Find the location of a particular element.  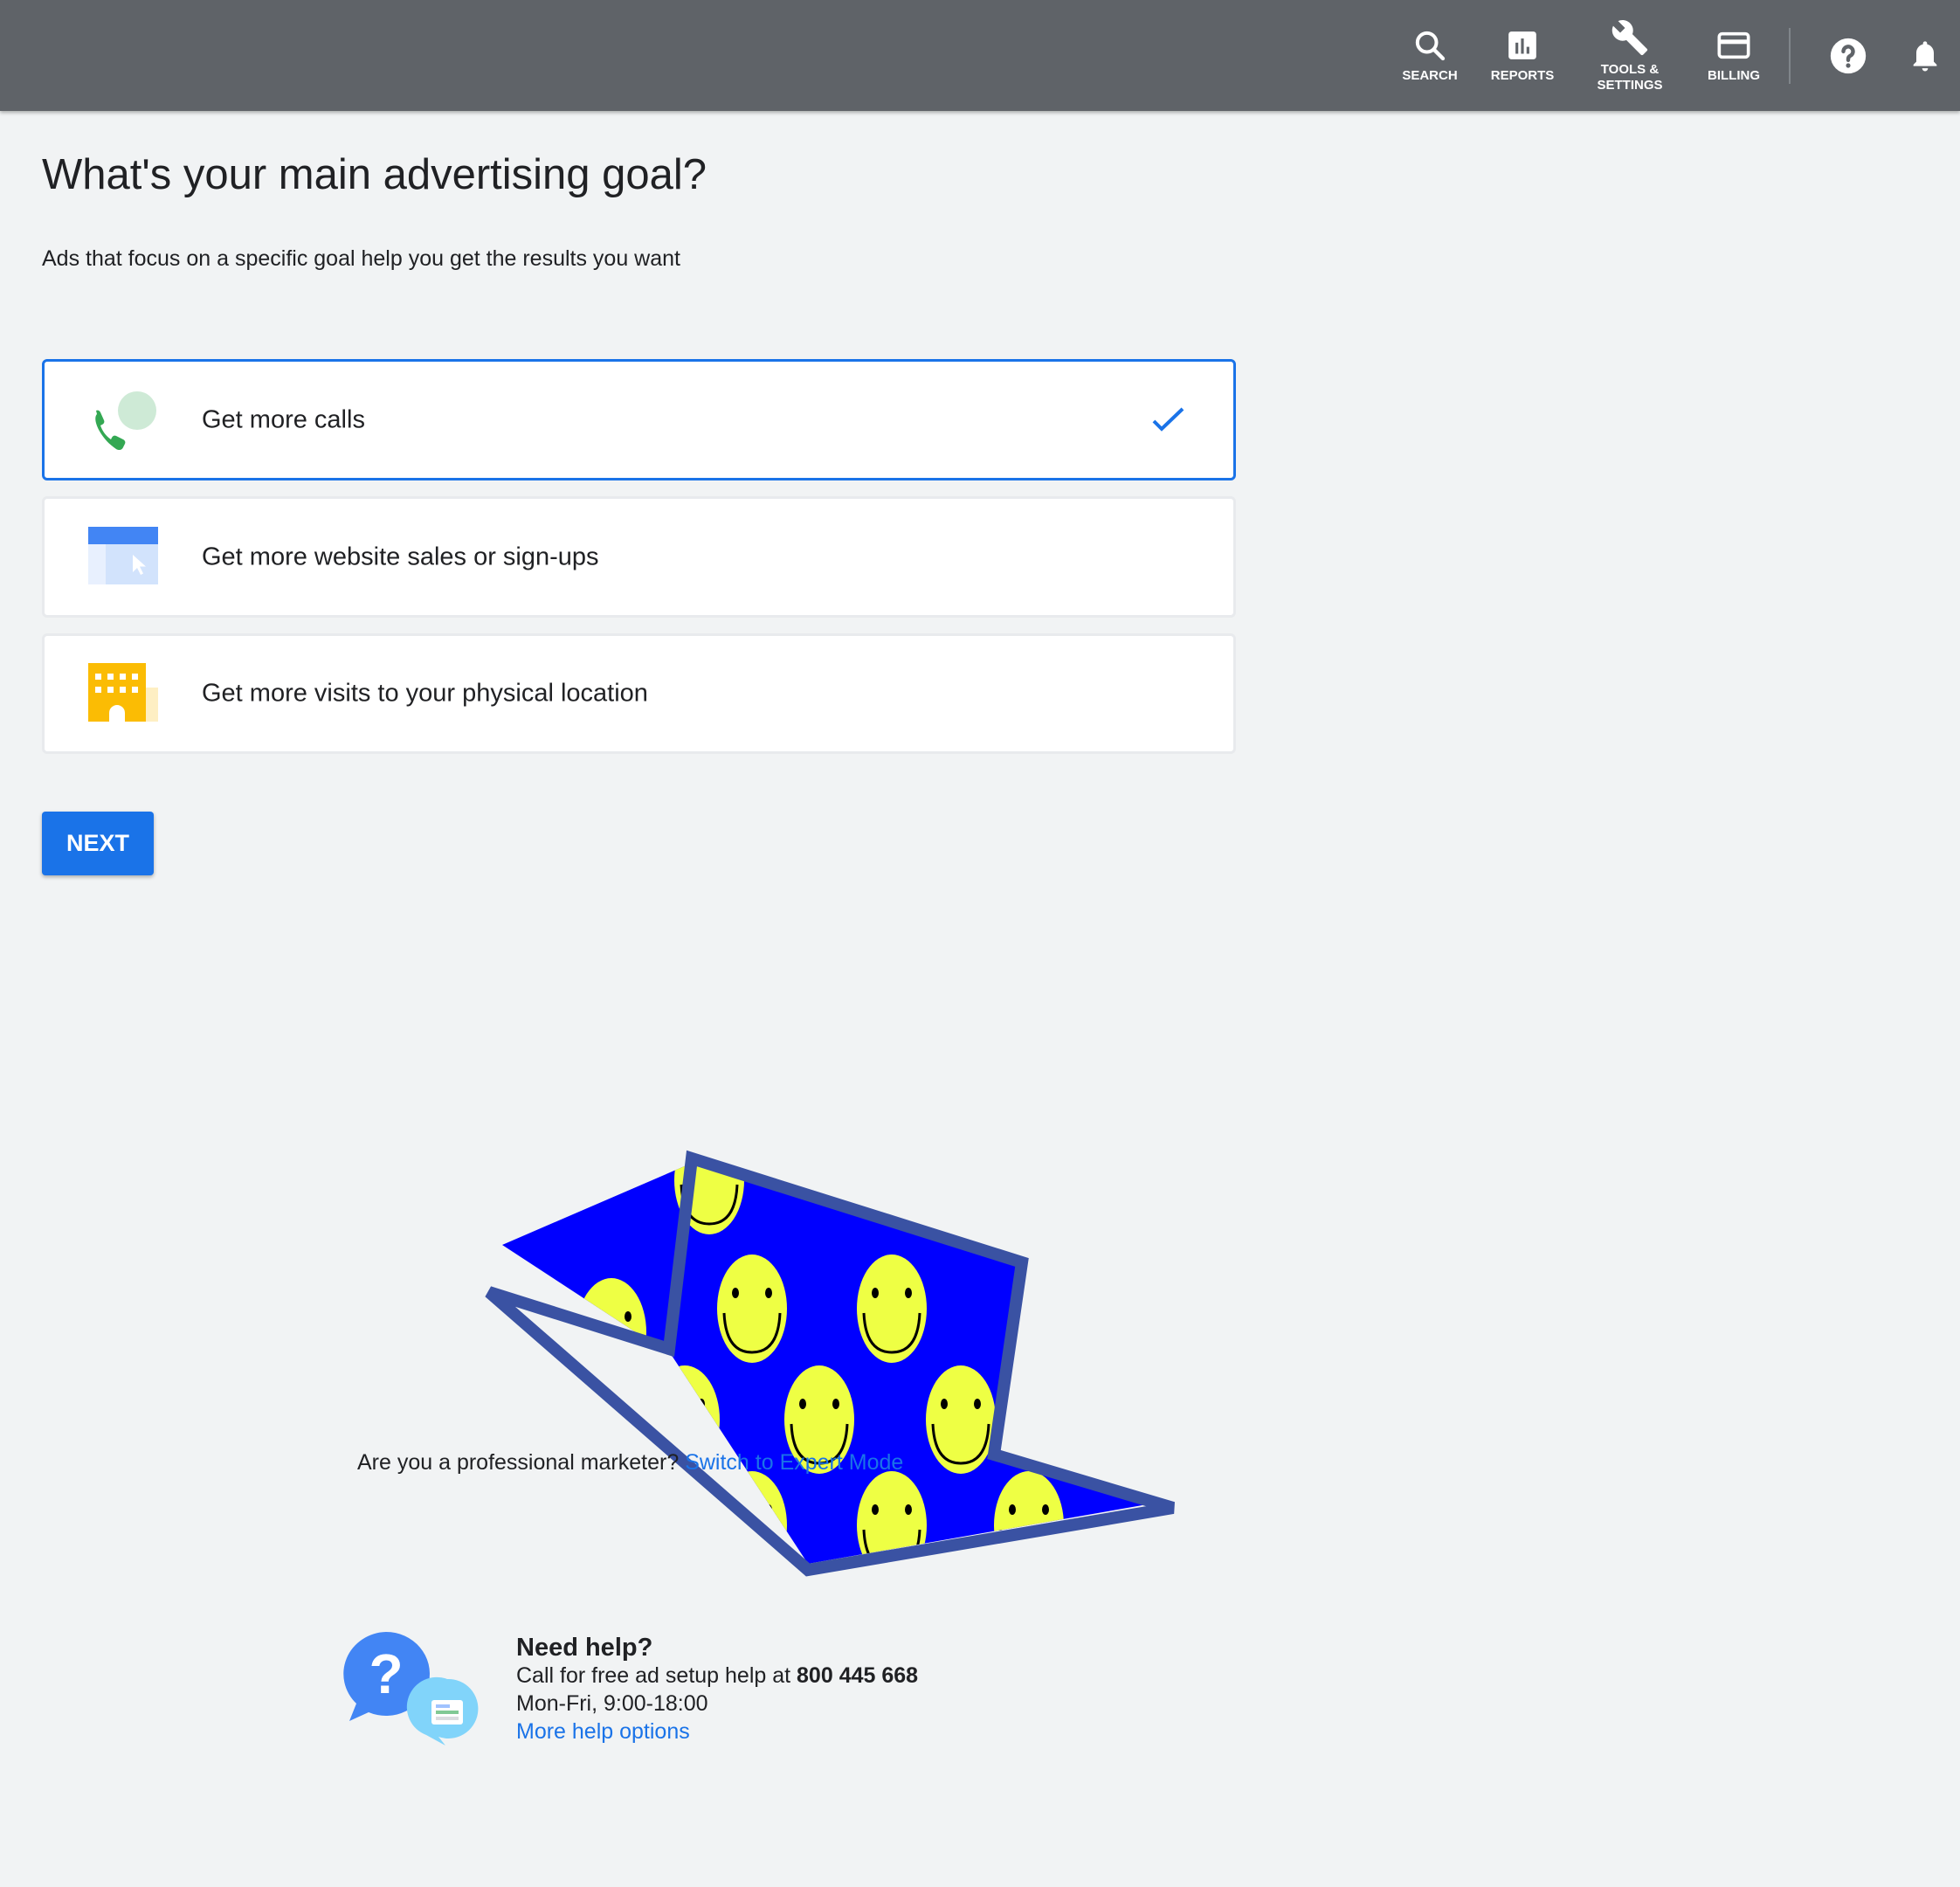

goal-option-website: Get more website sales or sign-ups is located at coordinates (639, 557).